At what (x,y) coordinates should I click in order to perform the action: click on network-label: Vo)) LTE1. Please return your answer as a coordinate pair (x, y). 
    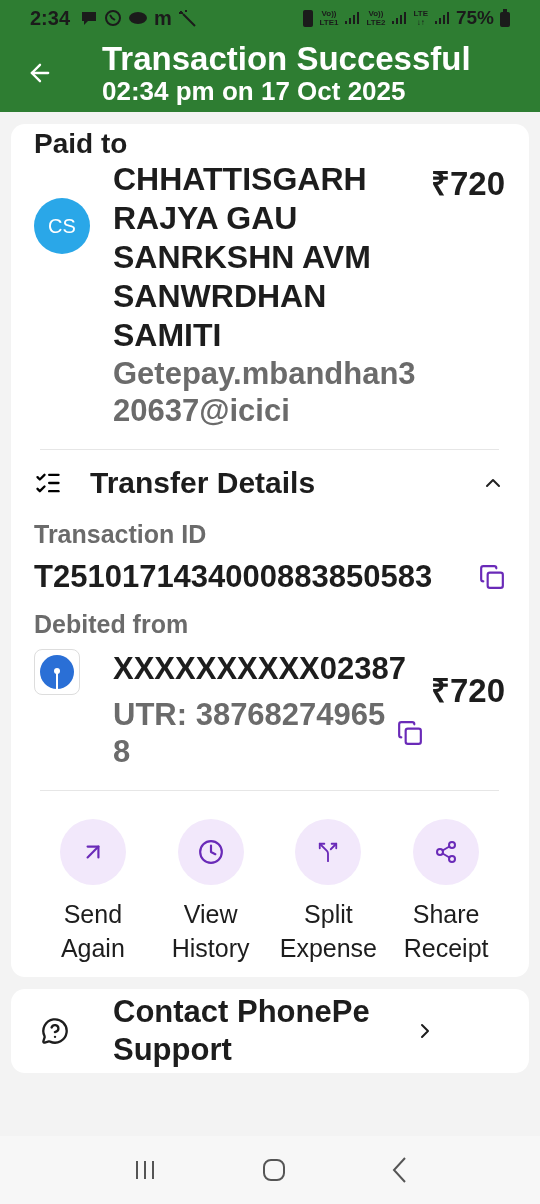
    Looking at the image, I should click on (329, 18).